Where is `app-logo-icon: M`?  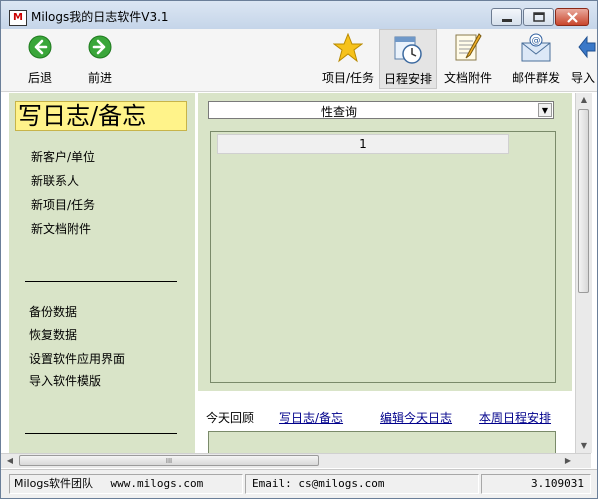
app-logo-icon: M is located at coordinates (18, 18).